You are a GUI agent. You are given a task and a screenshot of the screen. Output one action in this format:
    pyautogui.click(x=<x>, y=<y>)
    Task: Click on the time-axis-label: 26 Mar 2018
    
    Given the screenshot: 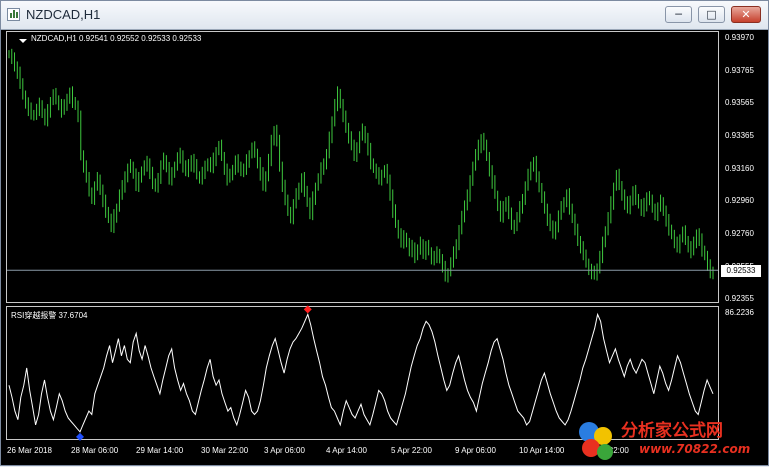 What is the action you would take?
    pyautogui.click(x=29, y=450)
    